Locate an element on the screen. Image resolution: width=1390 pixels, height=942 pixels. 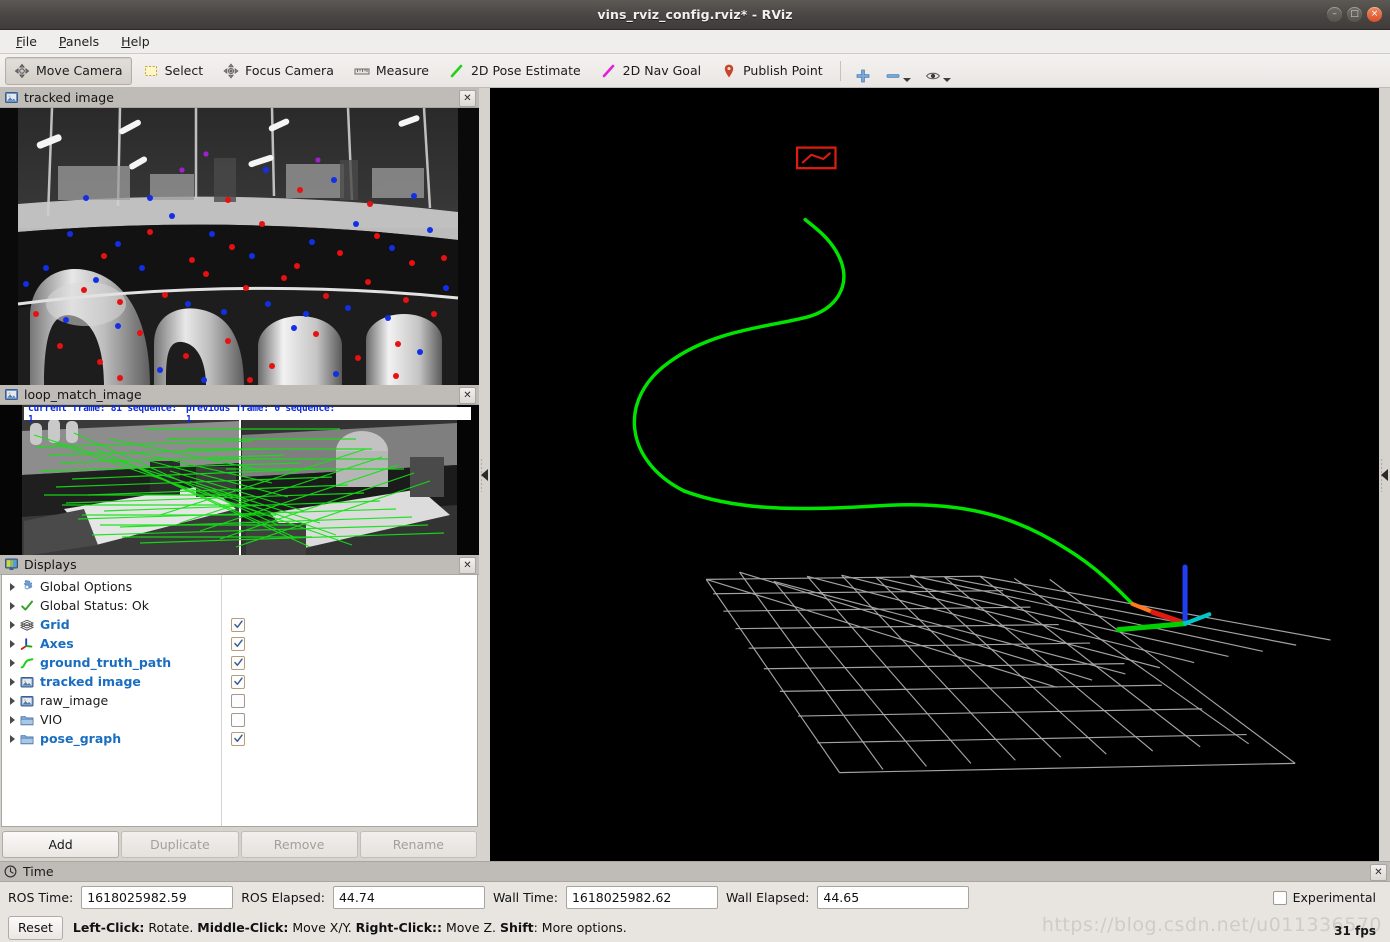
reset-button: Reset is located at coordinates (35, 927).